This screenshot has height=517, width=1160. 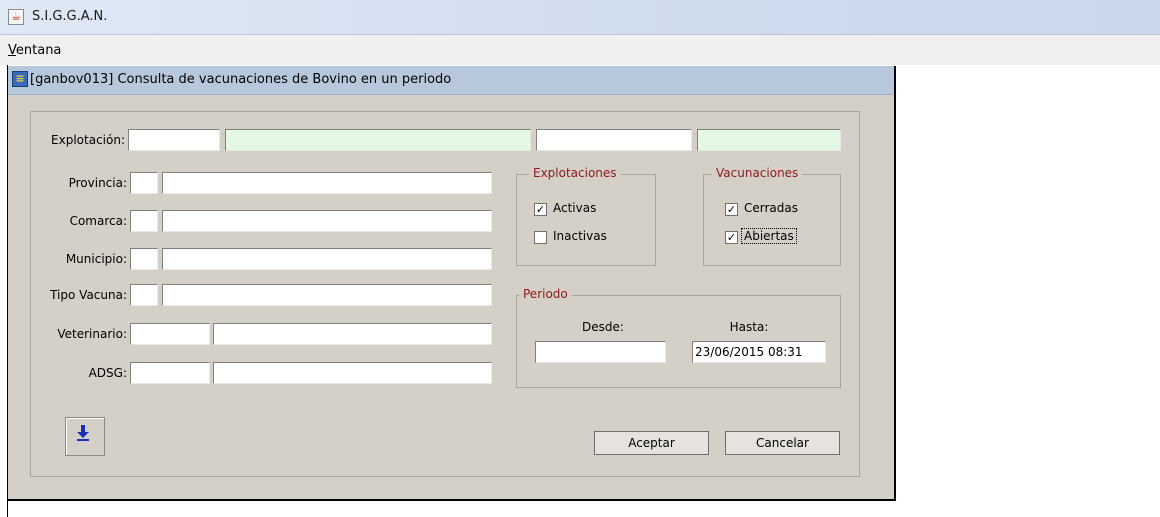 What do you see at coordinates (16, 17) in the screenshot?
I see `java-cup-icon: ☕` at bounding box center [16, 17].